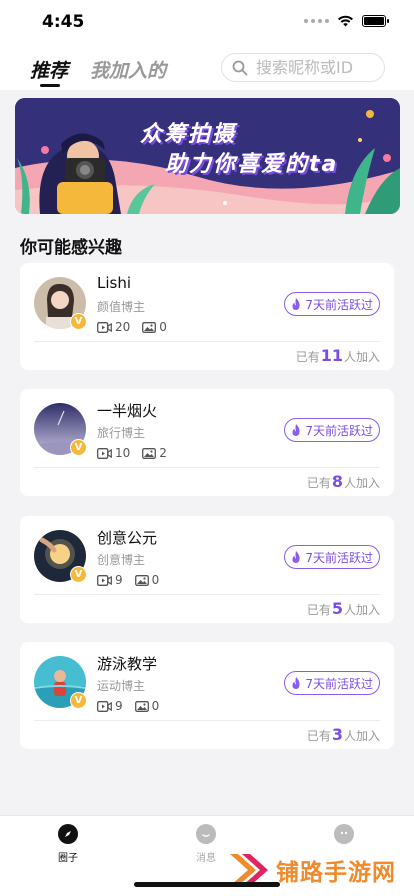 This screenshot has width=414, height=896. What do you see at coordinates (206, 834) in the screenshot?
I see `message-icon` at bounding box center [206, 834].